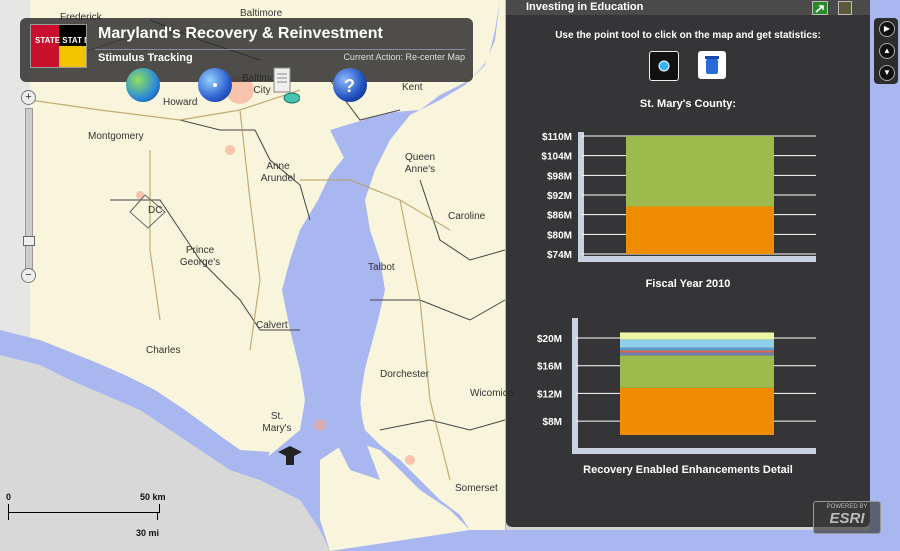 The width and height of the screenshot is (900, 551). I want to click on scale-zero: 0, so click(9, 497).